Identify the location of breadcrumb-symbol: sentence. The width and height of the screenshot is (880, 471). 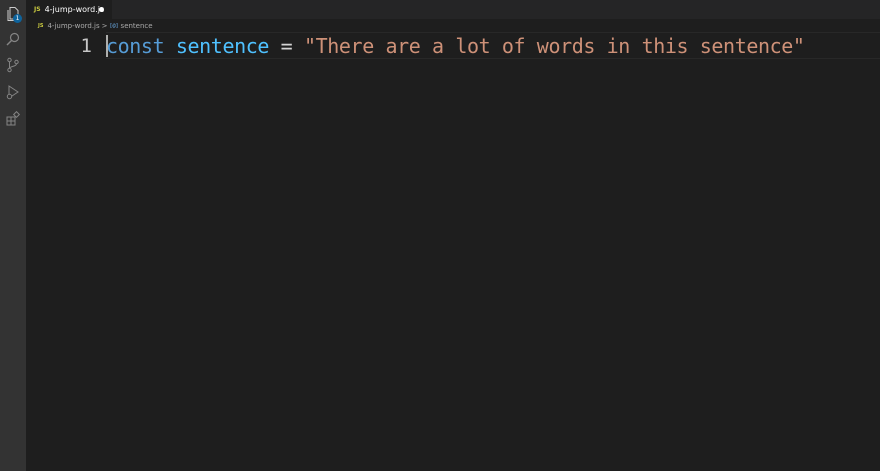
(137, 26).